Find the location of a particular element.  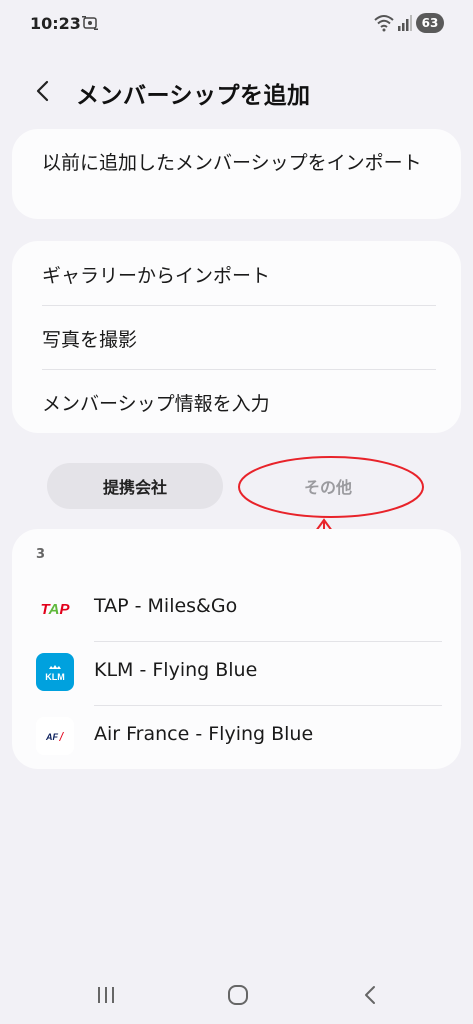

back-icon is located at coordinates (371, 995).